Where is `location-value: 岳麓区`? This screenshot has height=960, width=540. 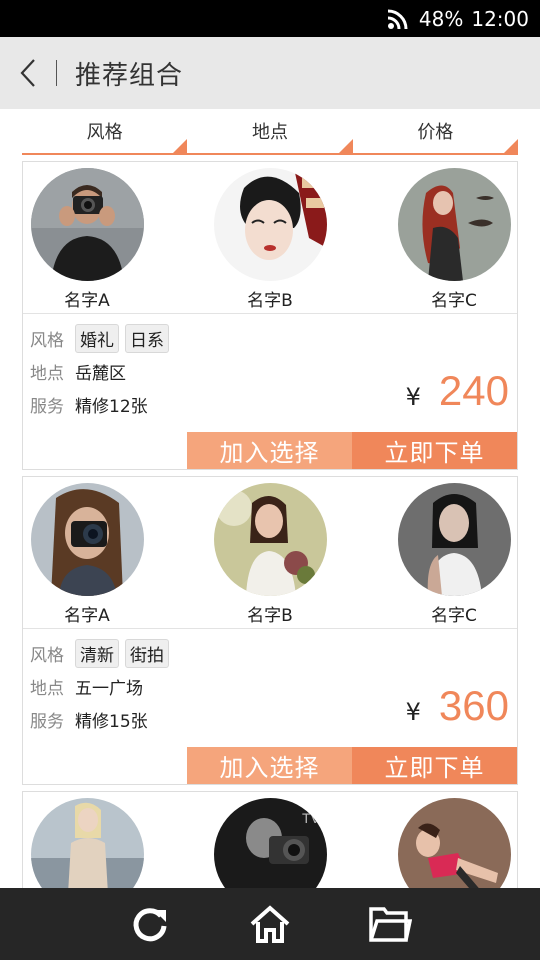
location-value: 岳麓区 is located at coordinates (100, 374).